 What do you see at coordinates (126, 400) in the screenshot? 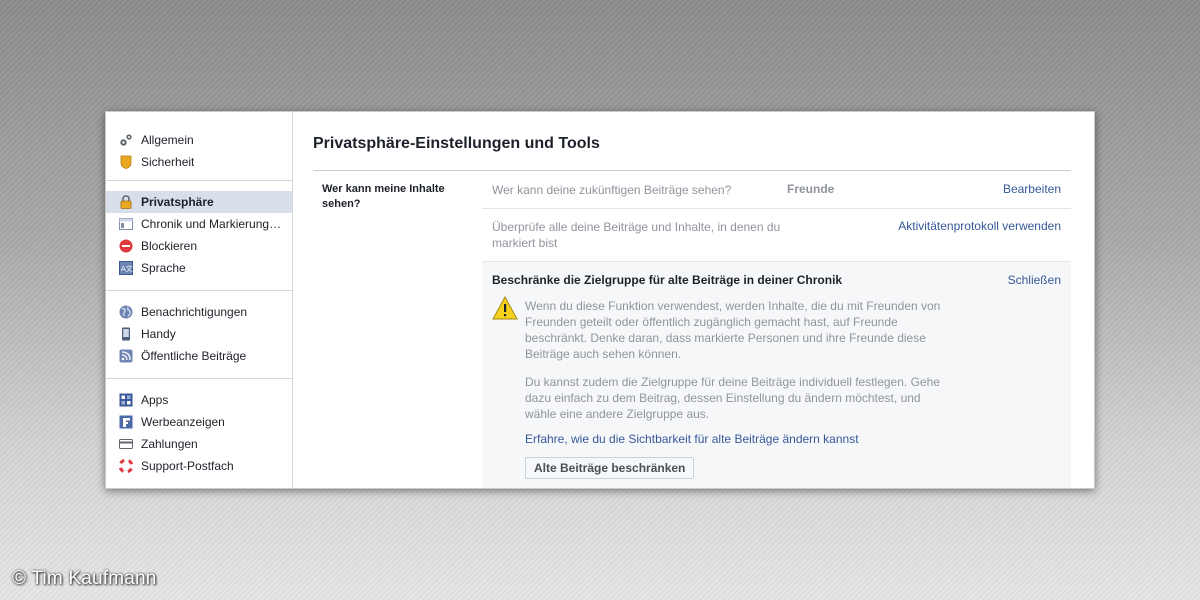
I see `apps-icon` at bounding box center [126, 400].